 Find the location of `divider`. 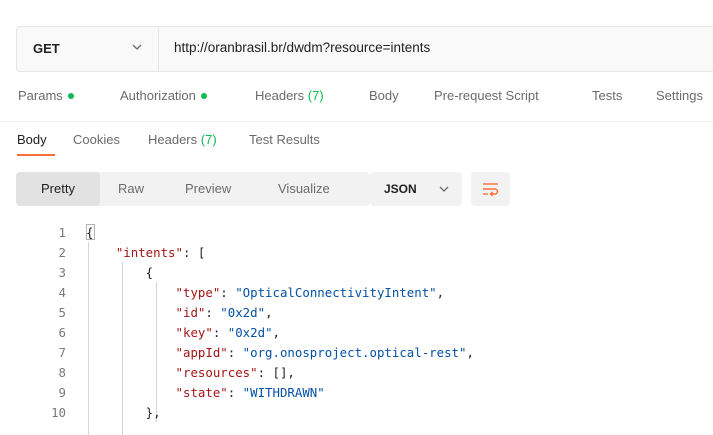

divider is located at coordinates (356, 121).